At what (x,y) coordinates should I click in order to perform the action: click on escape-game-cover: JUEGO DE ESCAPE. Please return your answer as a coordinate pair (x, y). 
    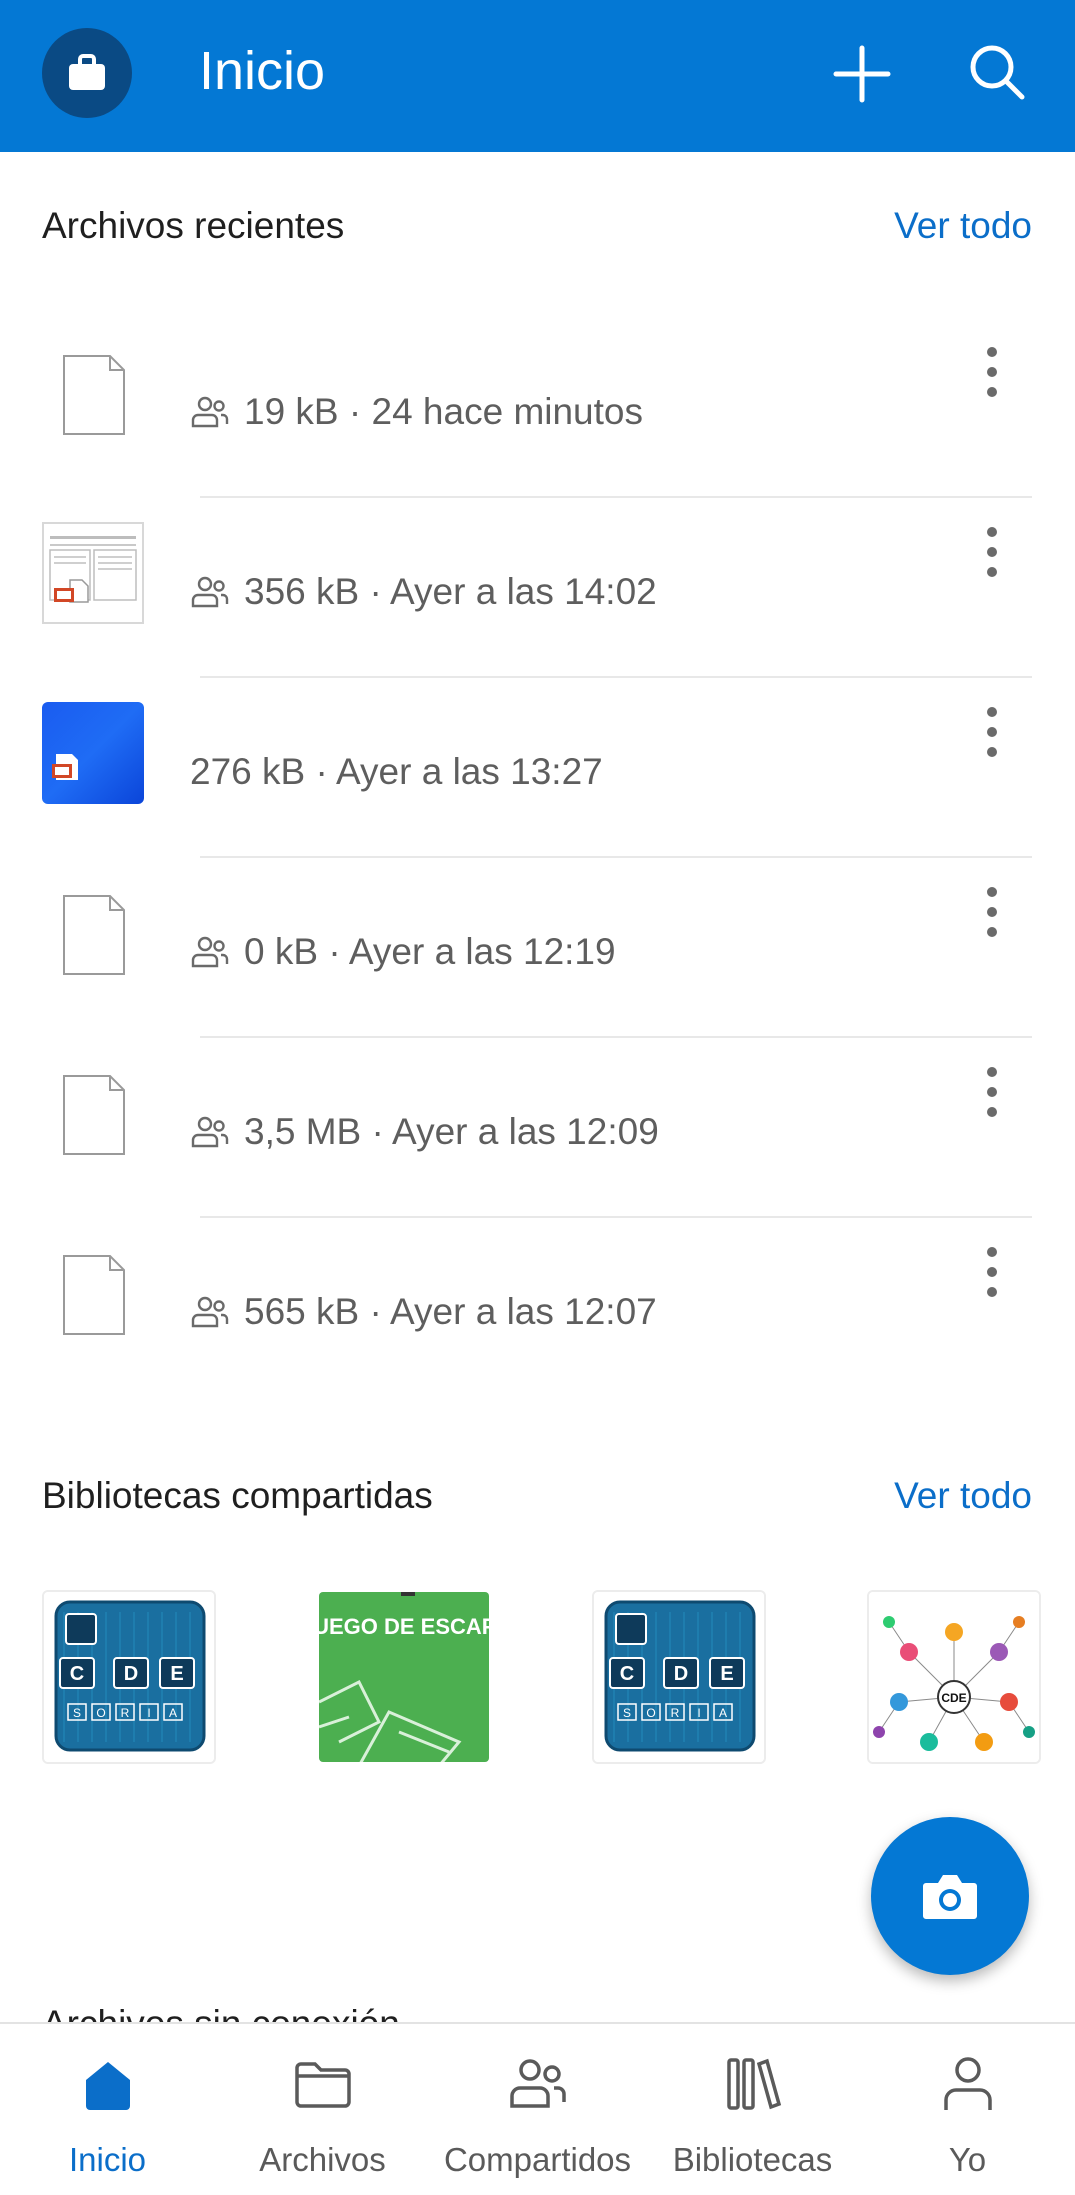
    Looking at the image, I should click on (405, 1677).